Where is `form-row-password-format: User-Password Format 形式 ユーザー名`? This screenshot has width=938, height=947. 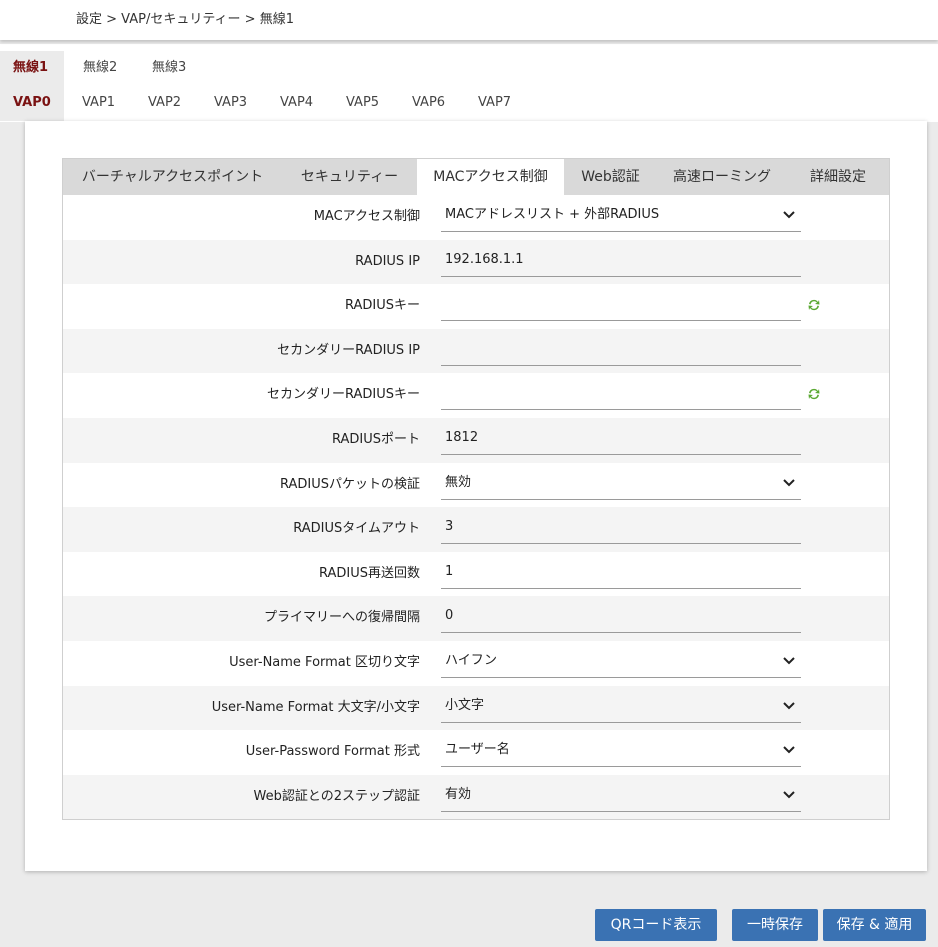 form-row-password-format: User-Password Format 形式 ユーザー名 is located at coordinates (476, 752).